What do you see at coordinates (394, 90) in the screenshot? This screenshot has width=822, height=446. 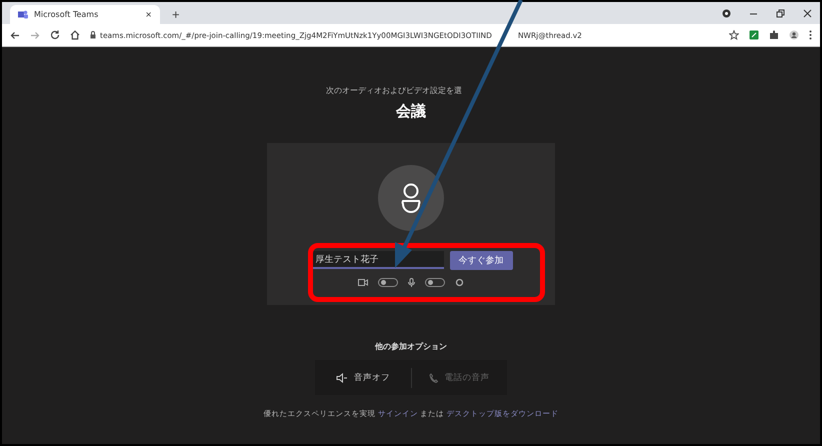 I see `settings-prompt: 次のオーディオおよびビデオ設定を選` at bounding box center [394, 90].